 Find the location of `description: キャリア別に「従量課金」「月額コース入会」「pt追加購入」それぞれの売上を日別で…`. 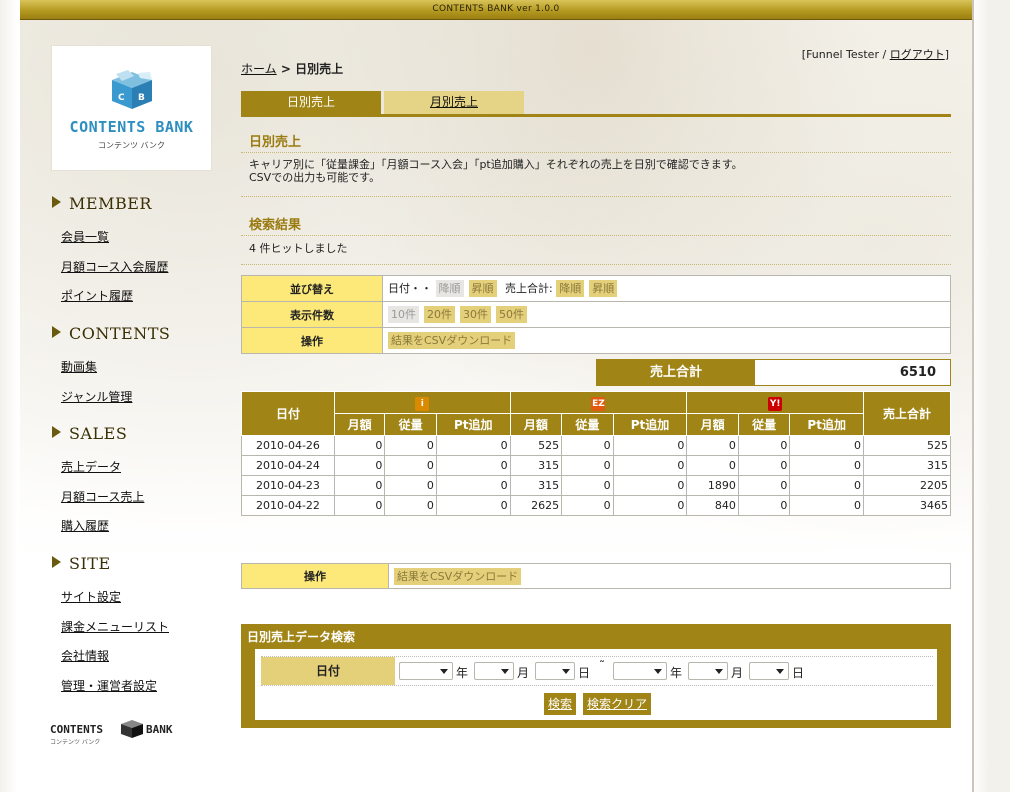

description: キャリア別に「従量課金」「月額コース入会」「pt追加購入」それぞれの売上を日別で… is located at coordinates (496, 171).